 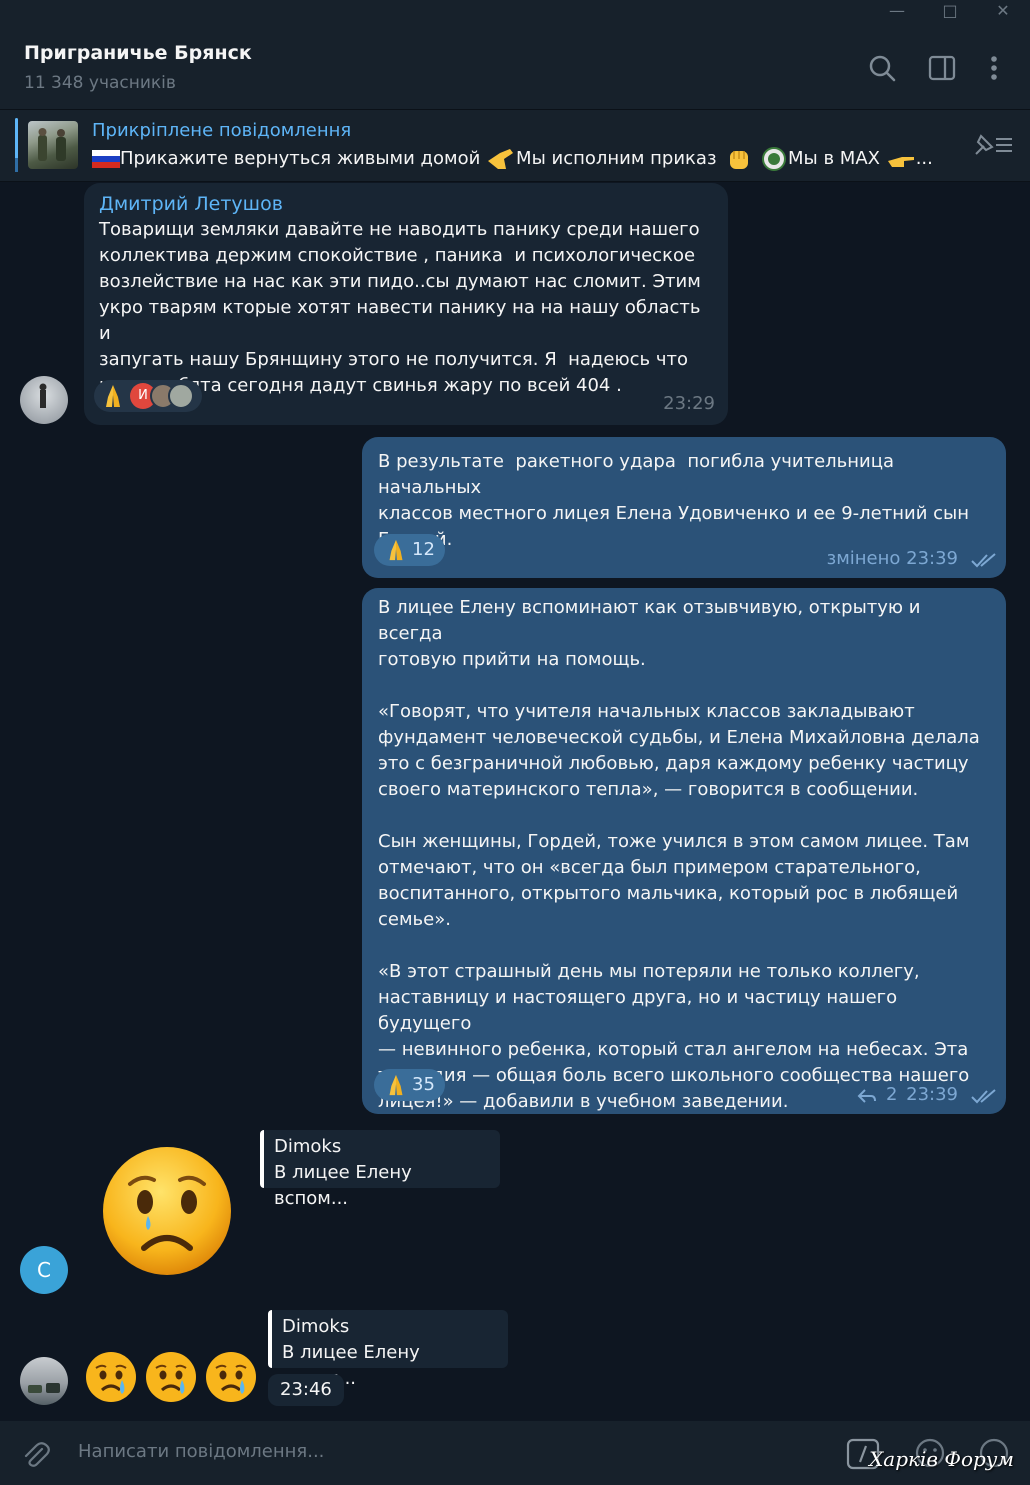 I want to click on reaction-count: 35, so click(x=423, y=1084).